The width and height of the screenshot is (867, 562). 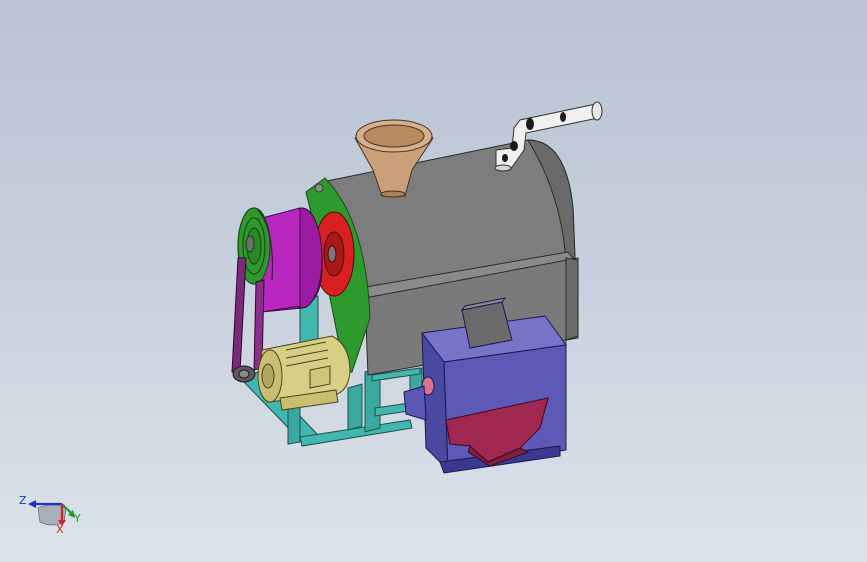 I want to click on axis-y-label: Y, so click(x=77, y=518).